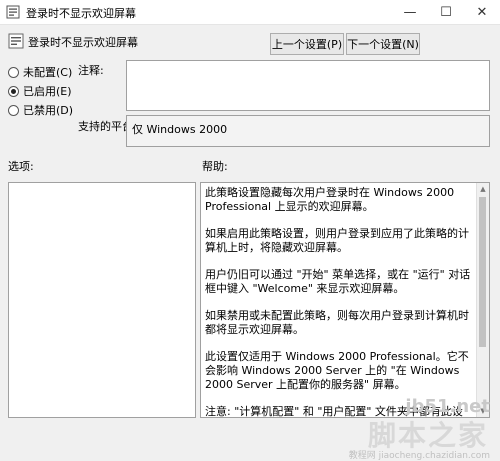 The height and width of the screenshot is (461, 500). I want to click on minimize-button: —, so click(410, 12).